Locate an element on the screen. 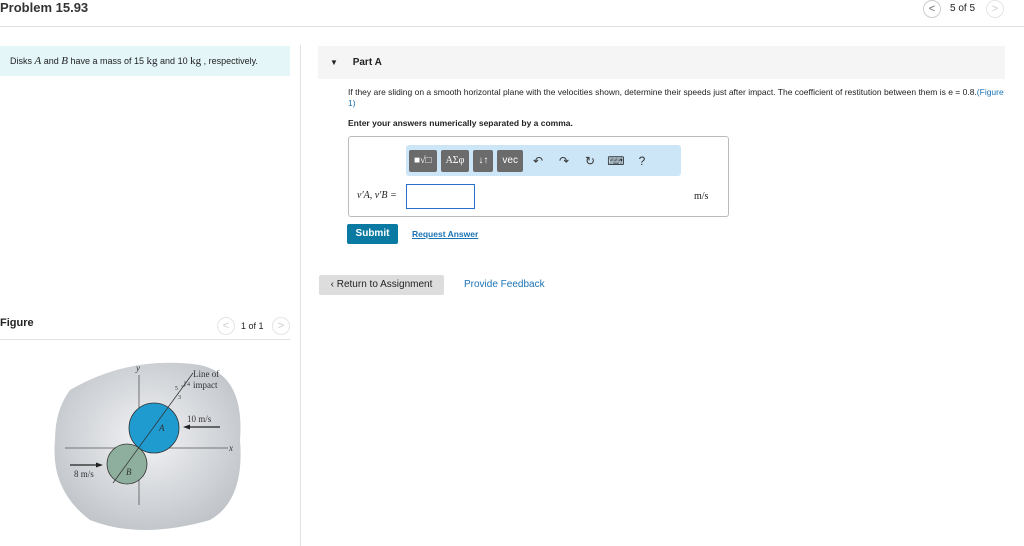  greek-button: ΑΣφ is located at coordinates (455, 160).